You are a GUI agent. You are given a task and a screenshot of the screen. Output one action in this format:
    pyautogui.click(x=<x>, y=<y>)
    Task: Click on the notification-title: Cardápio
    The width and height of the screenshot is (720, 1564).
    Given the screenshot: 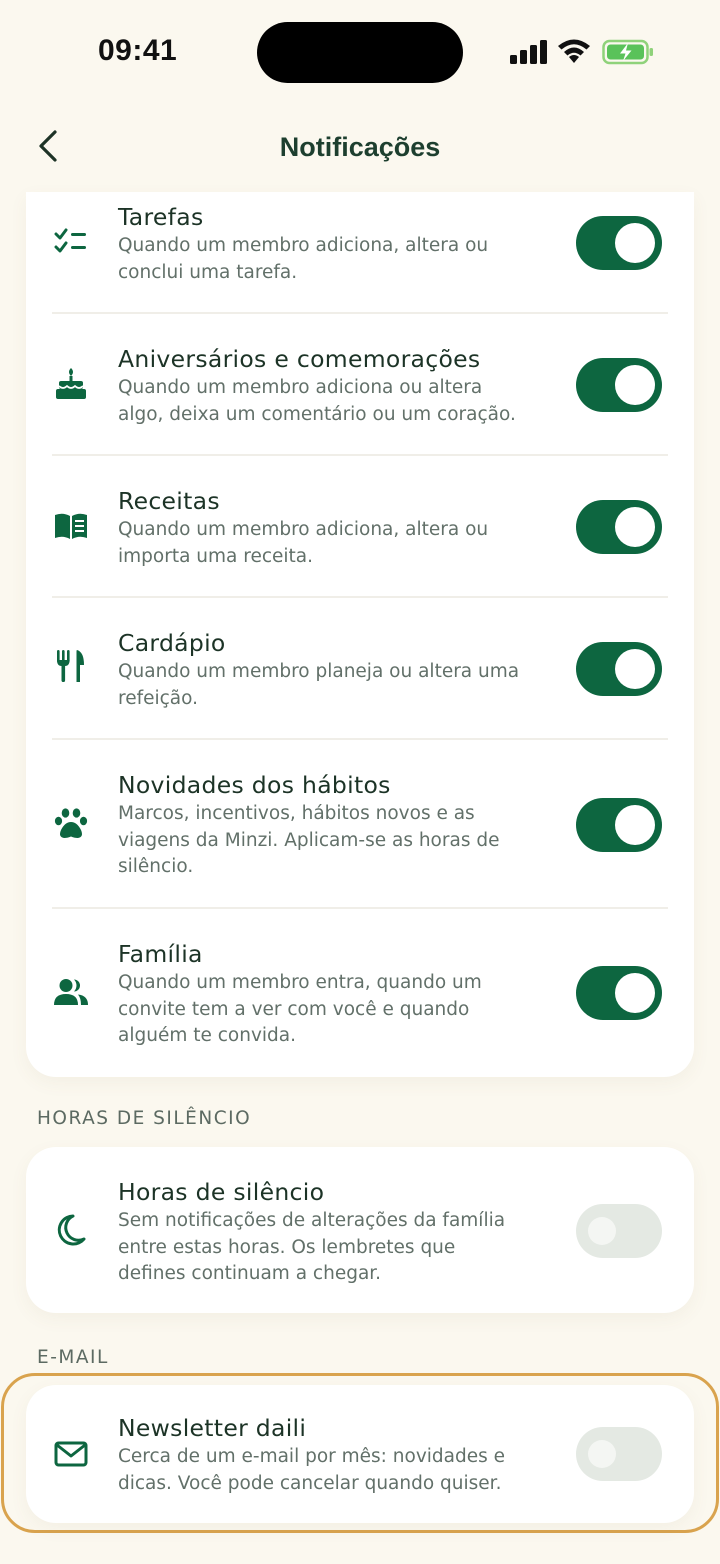 What is the action you would take?
    pyautogui.click(x=172, y=643)
    